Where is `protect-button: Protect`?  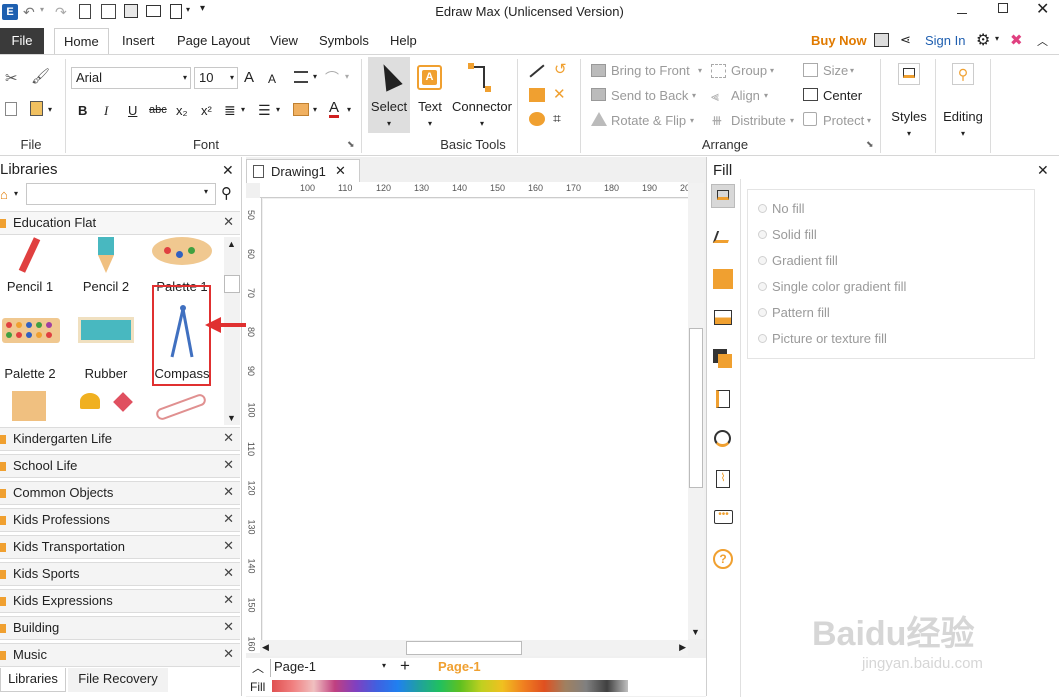 protect-button: Protect is located at coordinates (843, 120).